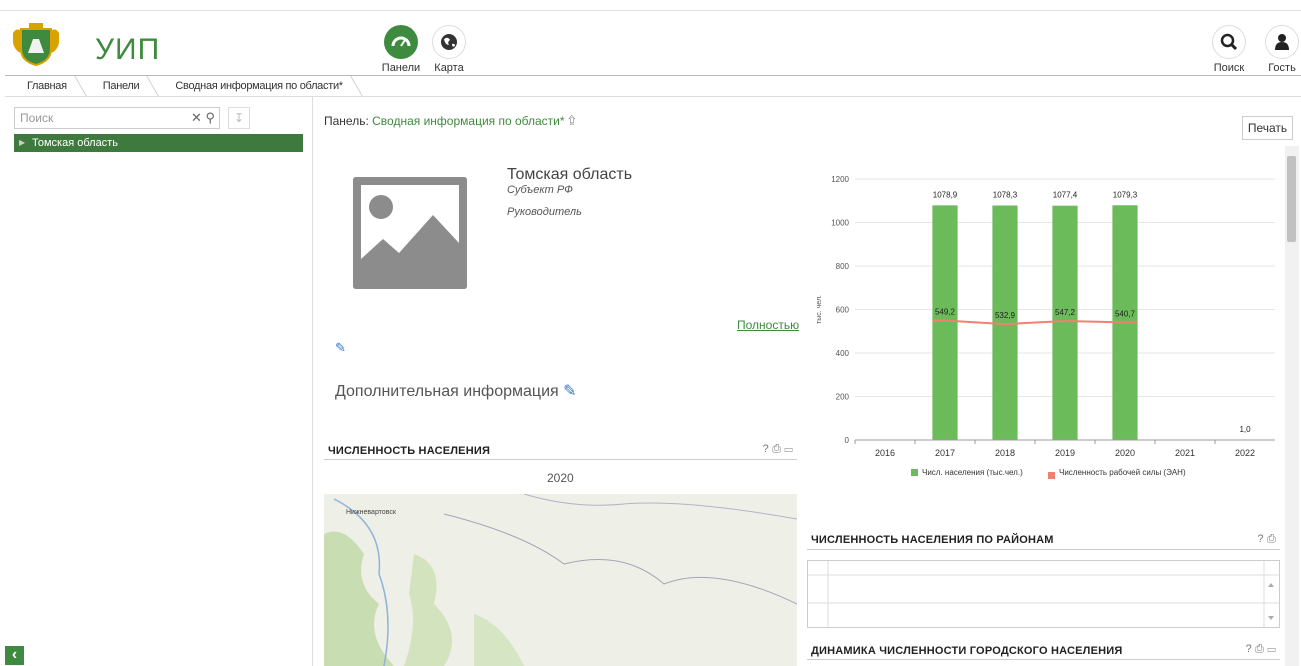 Image resolution: width=1301 pixels, height=666 pixels. I want to click on map-city-label: Нижневартовск, so click(371, 512).